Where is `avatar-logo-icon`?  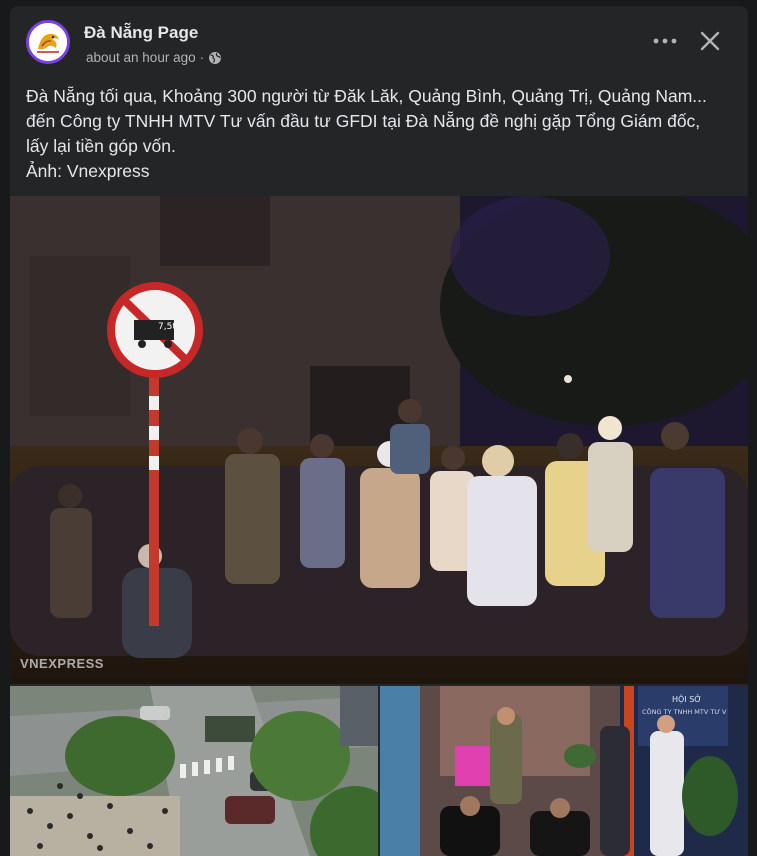 avatar-logo-icon is located at coordinates (48, 42).